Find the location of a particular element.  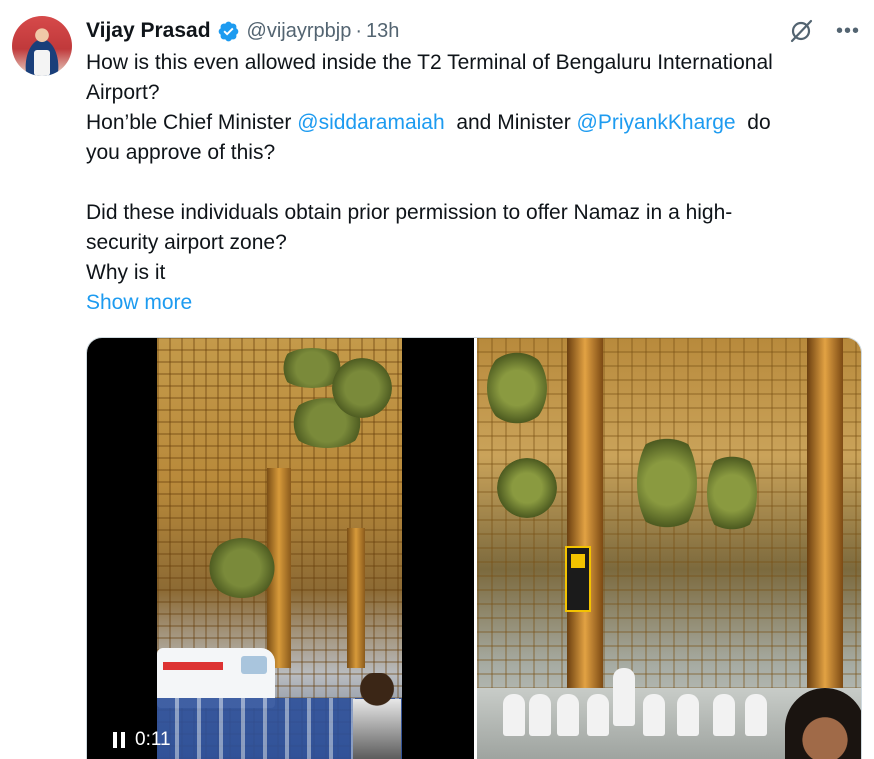

tweet-header: Vijay Prasad @vijayrpbjp · 13h is located at coordinates (242, 31).